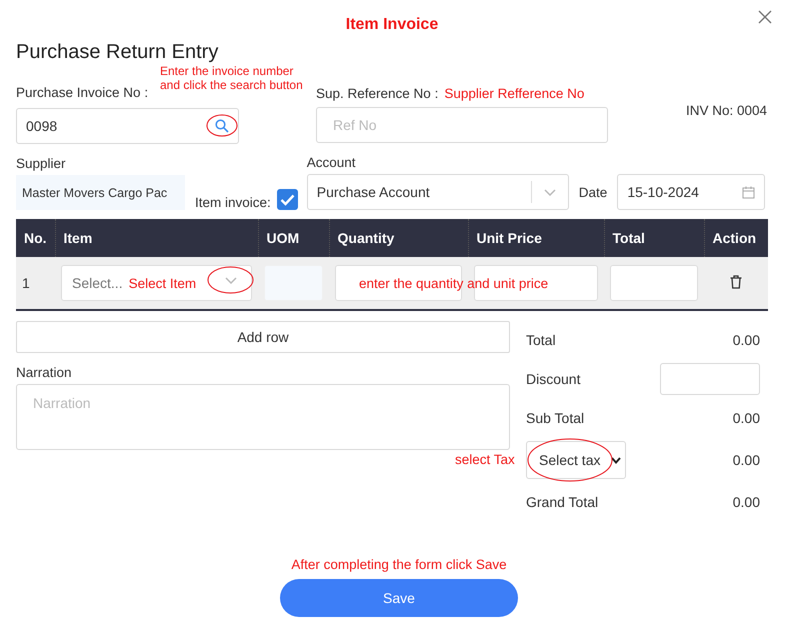  I want to click on field-label: Item invoice:, so click(233, 202).